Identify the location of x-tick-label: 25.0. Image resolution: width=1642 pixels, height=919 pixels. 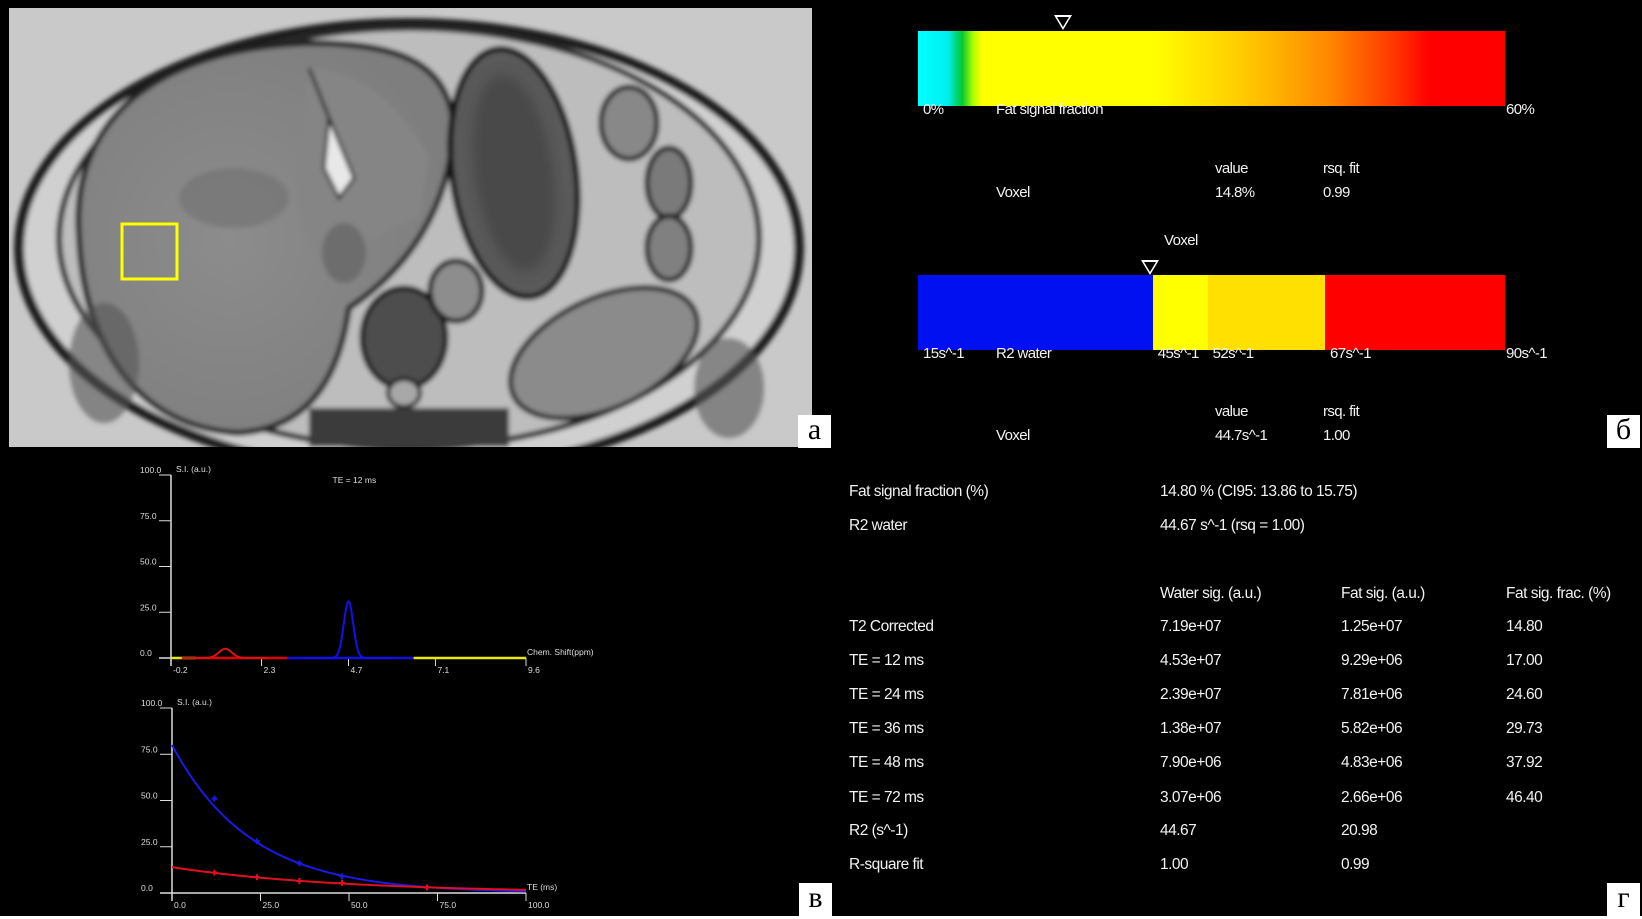
(271, 905).